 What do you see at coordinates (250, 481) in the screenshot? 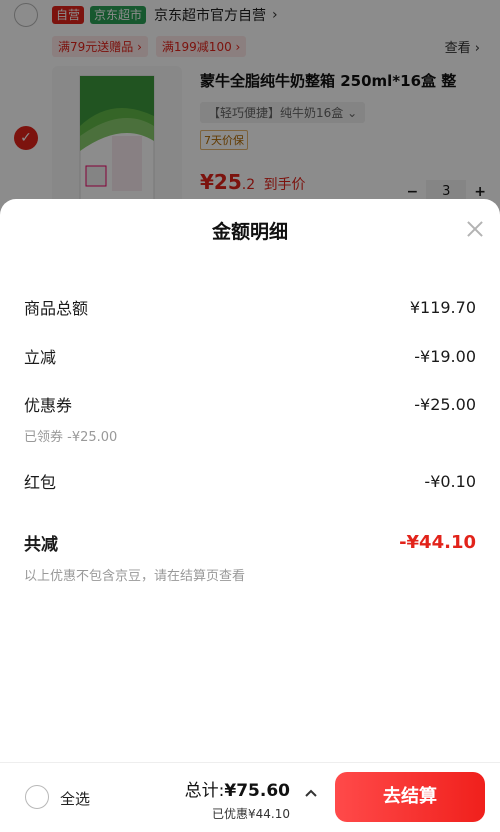
I see `red-packet-row: 红包 -¥0.10` at bounding box center [250, 481].